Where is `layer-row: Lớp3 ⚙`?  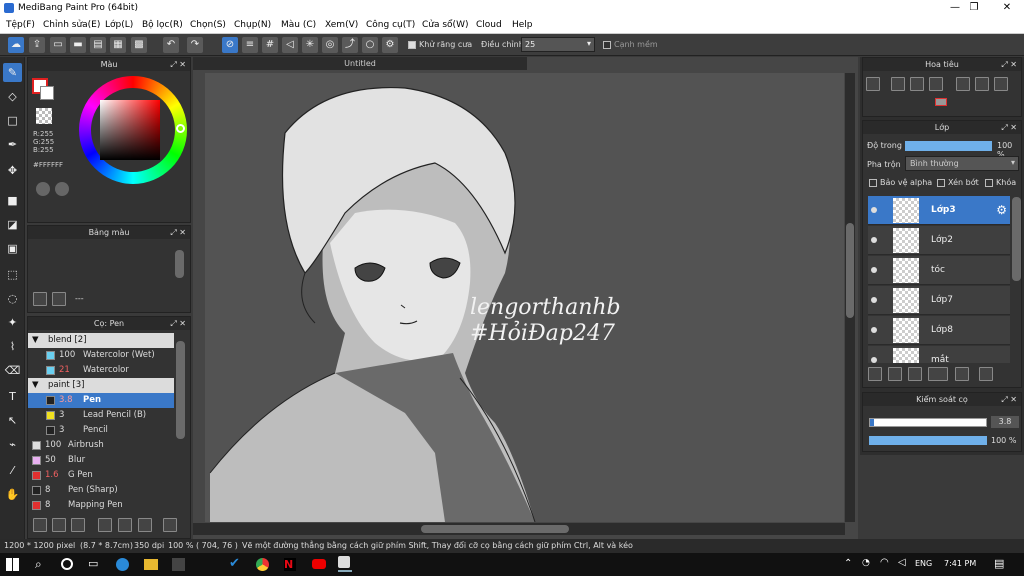 layer-row: Lớp3 ⚙ is located at coordinates (939, 210).